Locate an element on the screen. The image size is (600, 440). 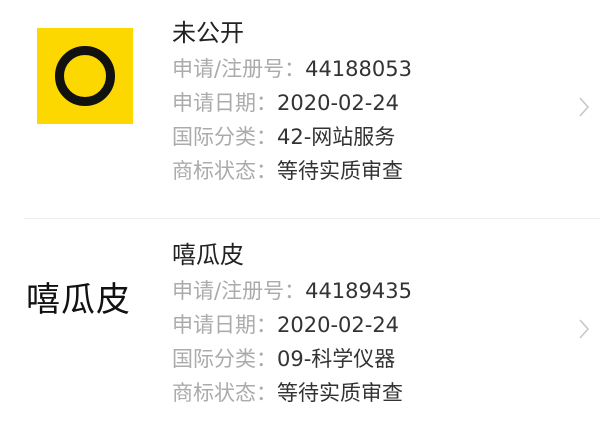
trademark-logo-image is located at coordinates (85, 76).